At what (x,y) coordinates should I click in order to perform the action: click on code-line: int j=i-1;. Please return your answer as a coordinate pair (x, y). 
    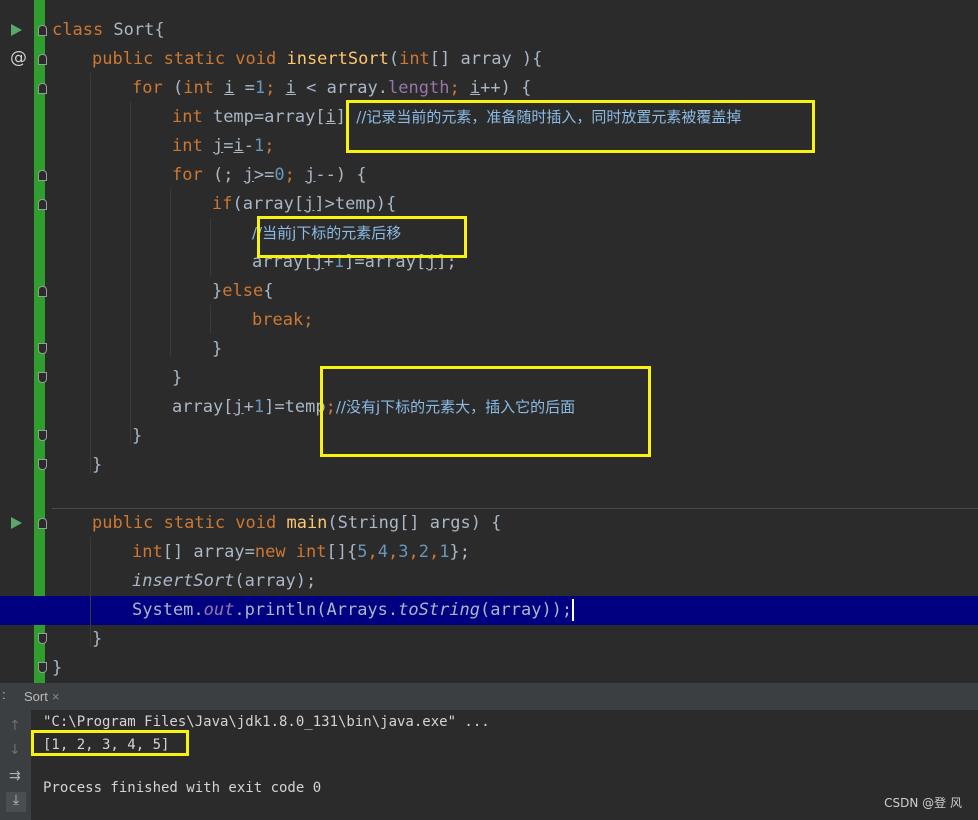
    Looking at the image, I should click on (223, 146).